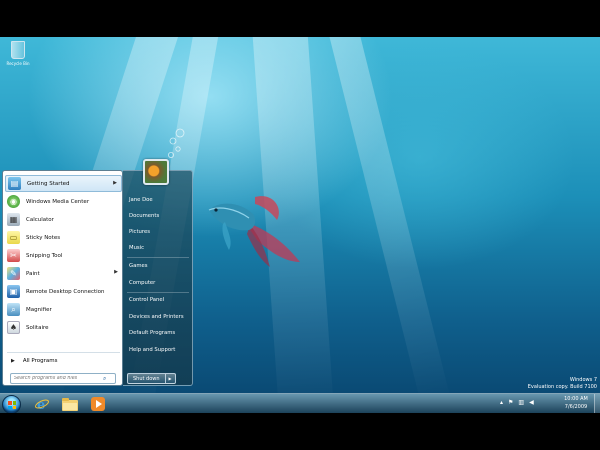 This screenshot has width=600, height=450. What do you see at coordinates (300, 18) in the screenshot?
I see `letterbox-top` at bounding box center [300, 18].